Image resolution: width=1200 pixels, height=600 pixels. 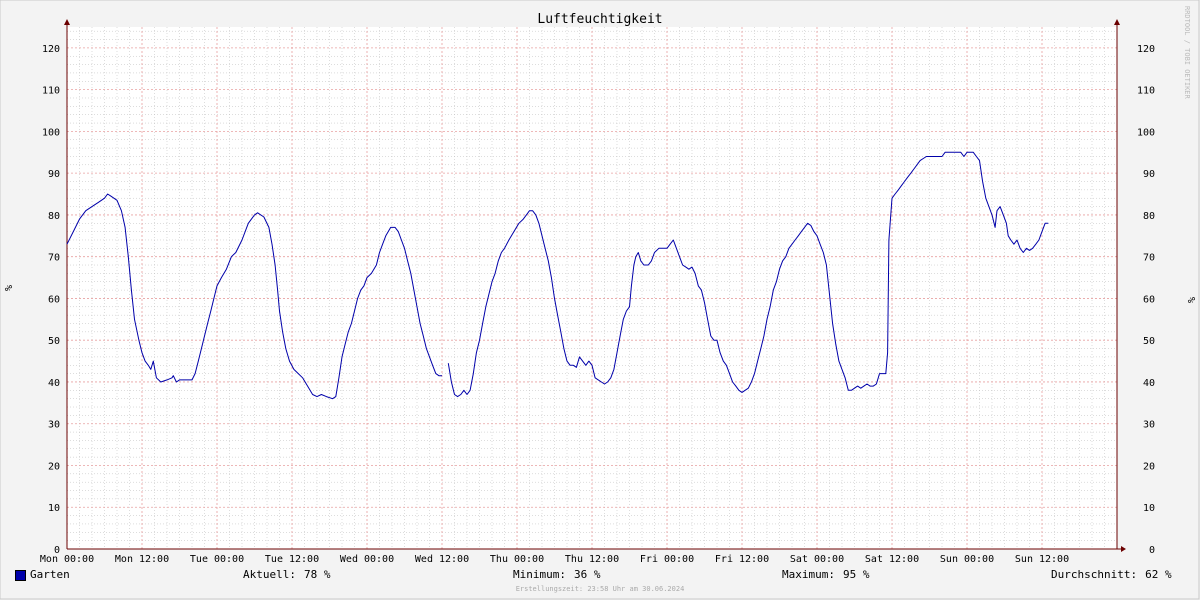 I want to click on stat-maximum: Maximum: 95 %, so click(x=825, y=574).